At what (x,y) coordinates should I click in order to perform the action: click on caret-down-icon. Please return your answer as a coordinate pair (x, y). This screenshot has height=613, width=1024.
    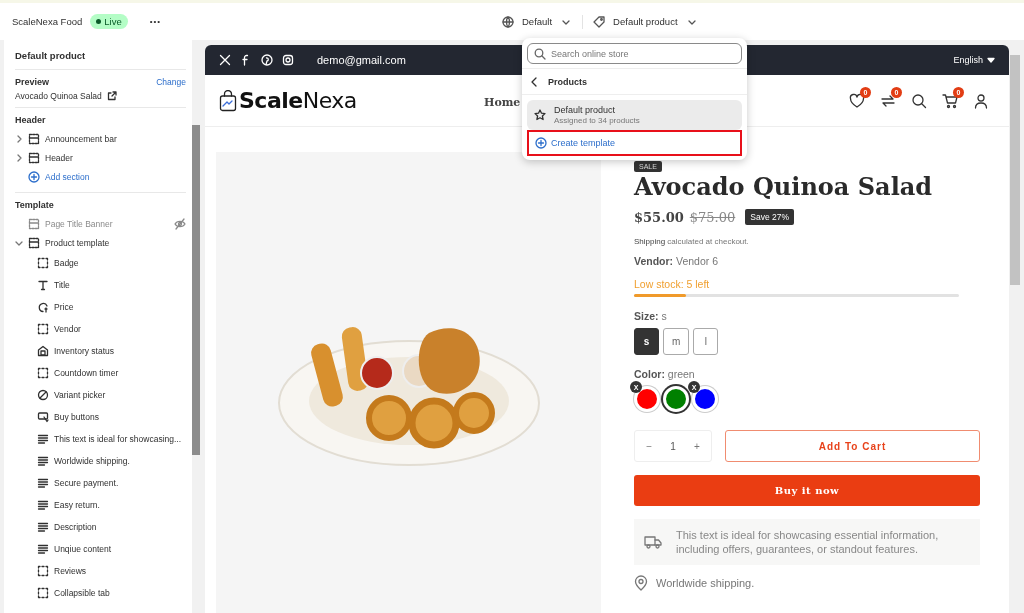
    Looking at the image, I should click on (991, 60).